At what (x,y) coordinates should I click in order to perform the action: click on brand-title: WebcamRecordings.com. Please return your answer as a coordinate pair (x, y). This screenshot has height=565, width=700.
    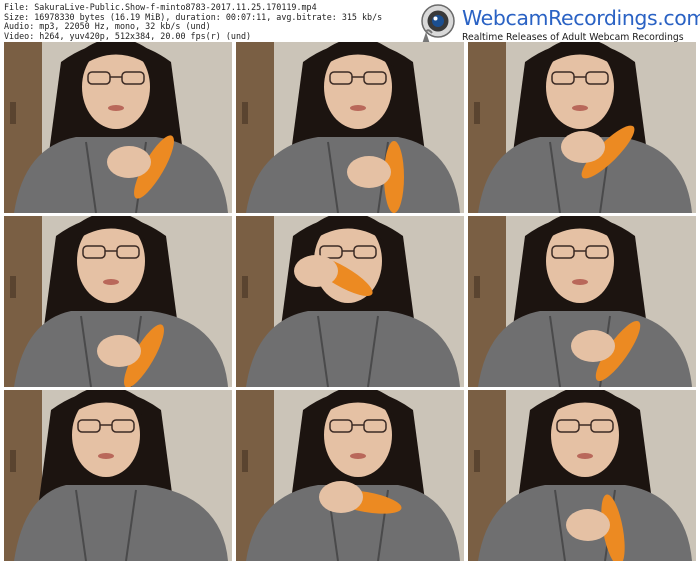
    Looking at the image, I should click on (581, 18).